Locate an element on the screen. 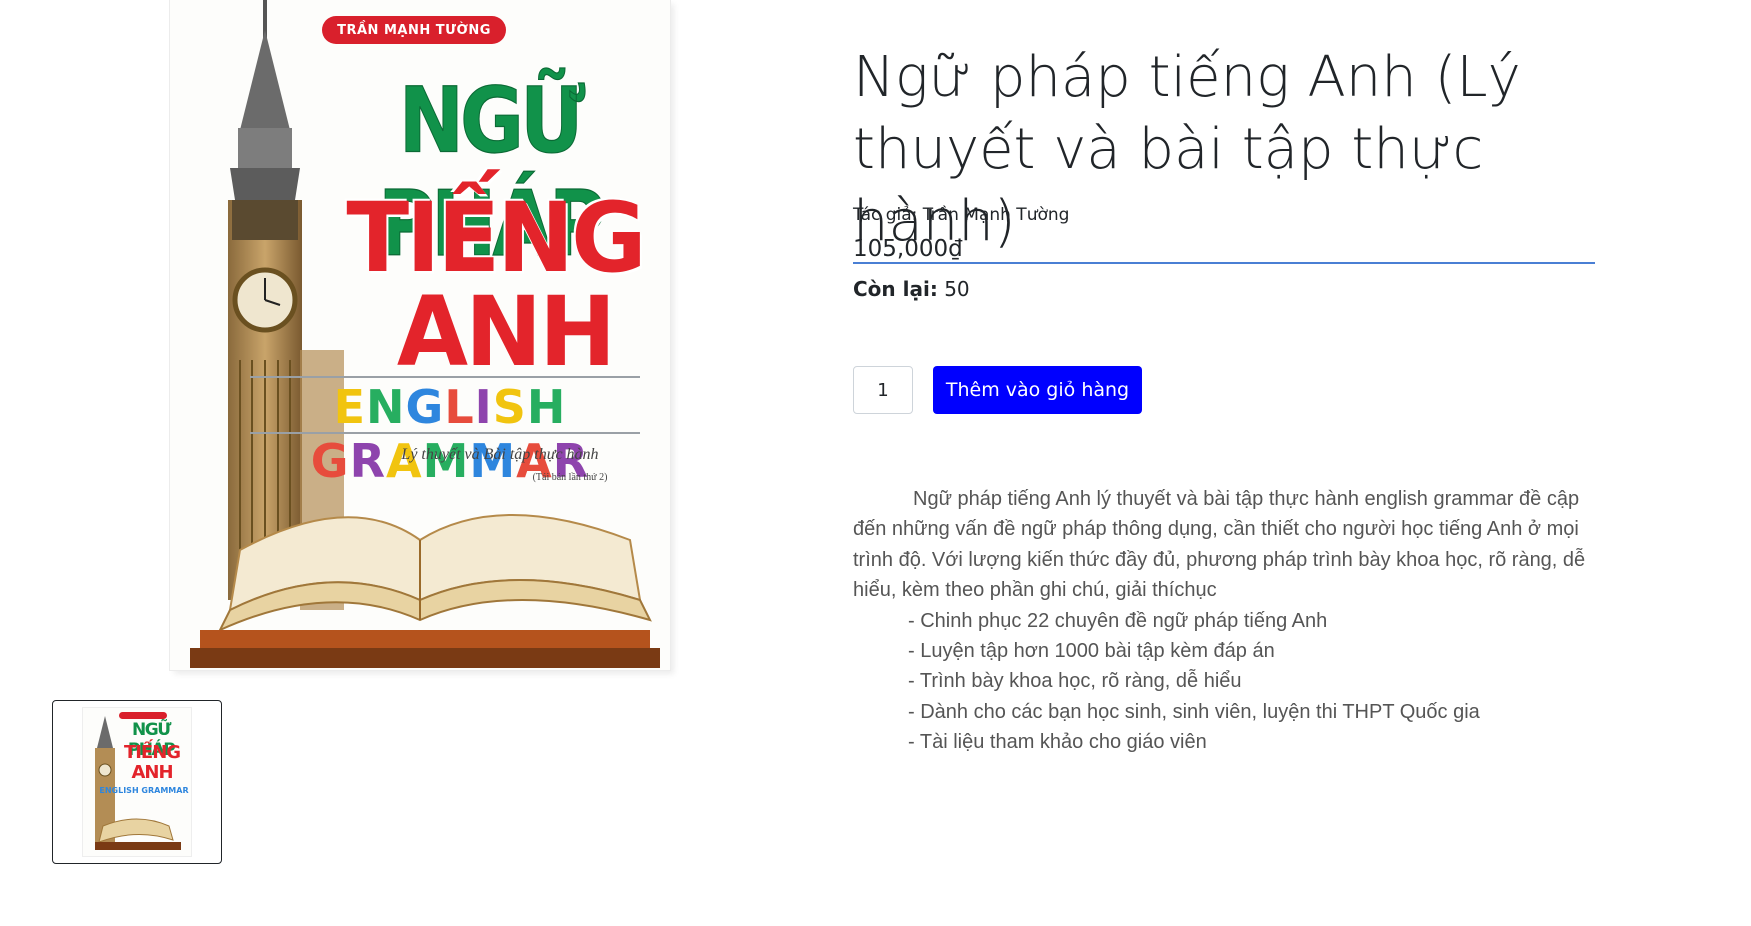 The image size is (1751, 926). stock-value: 50 is located at coordinates (957, 289).